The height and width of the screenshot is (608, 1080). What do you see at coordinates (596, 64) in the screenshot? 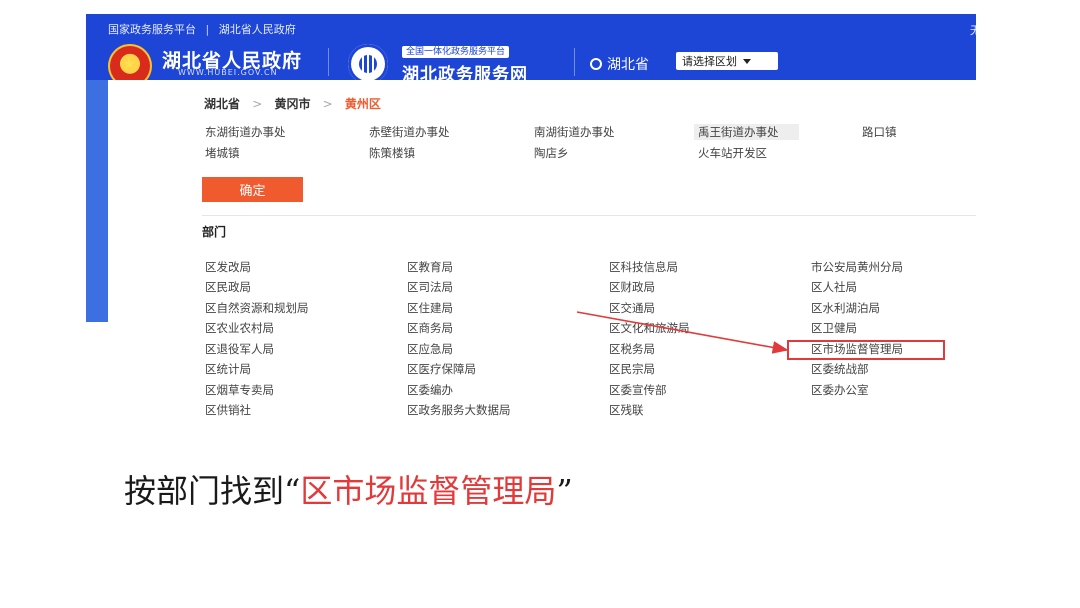
I see `location-pin-icon` at bounding box center [596, 64].